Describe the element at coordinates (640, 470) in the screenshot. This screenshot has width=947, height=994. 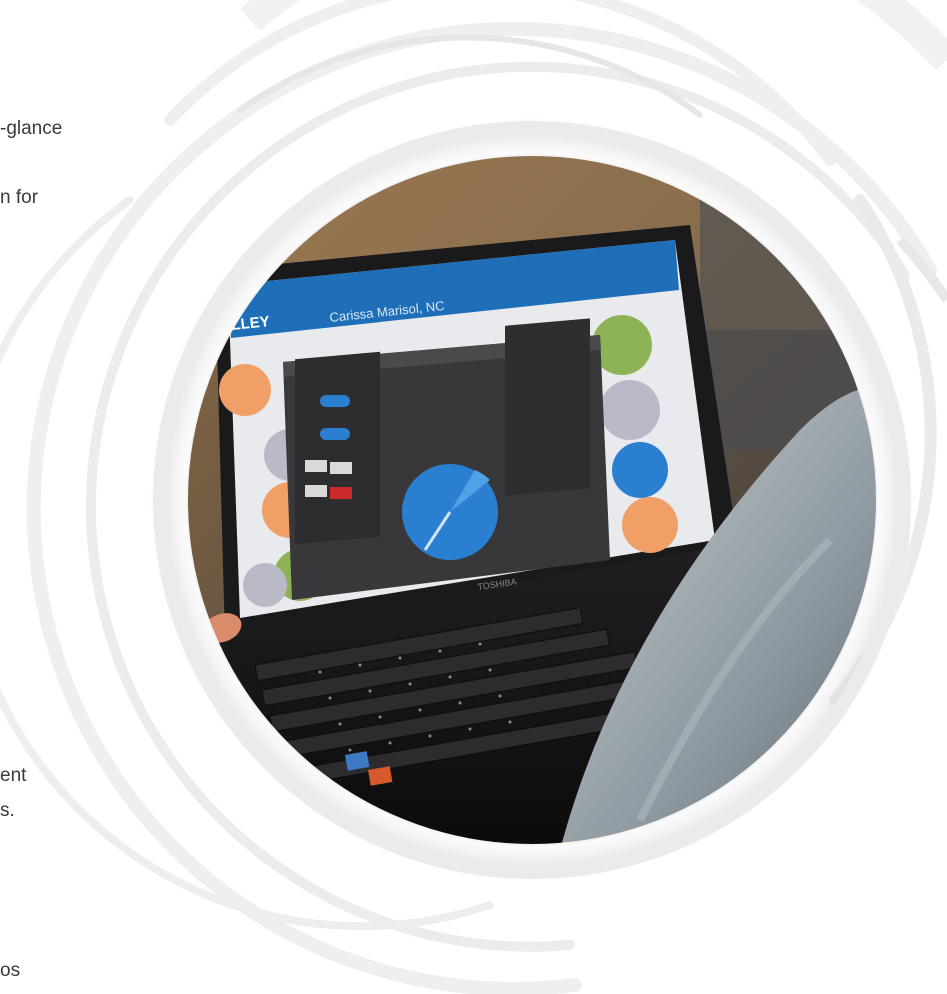
I see `screen-pie-blue` at that location.